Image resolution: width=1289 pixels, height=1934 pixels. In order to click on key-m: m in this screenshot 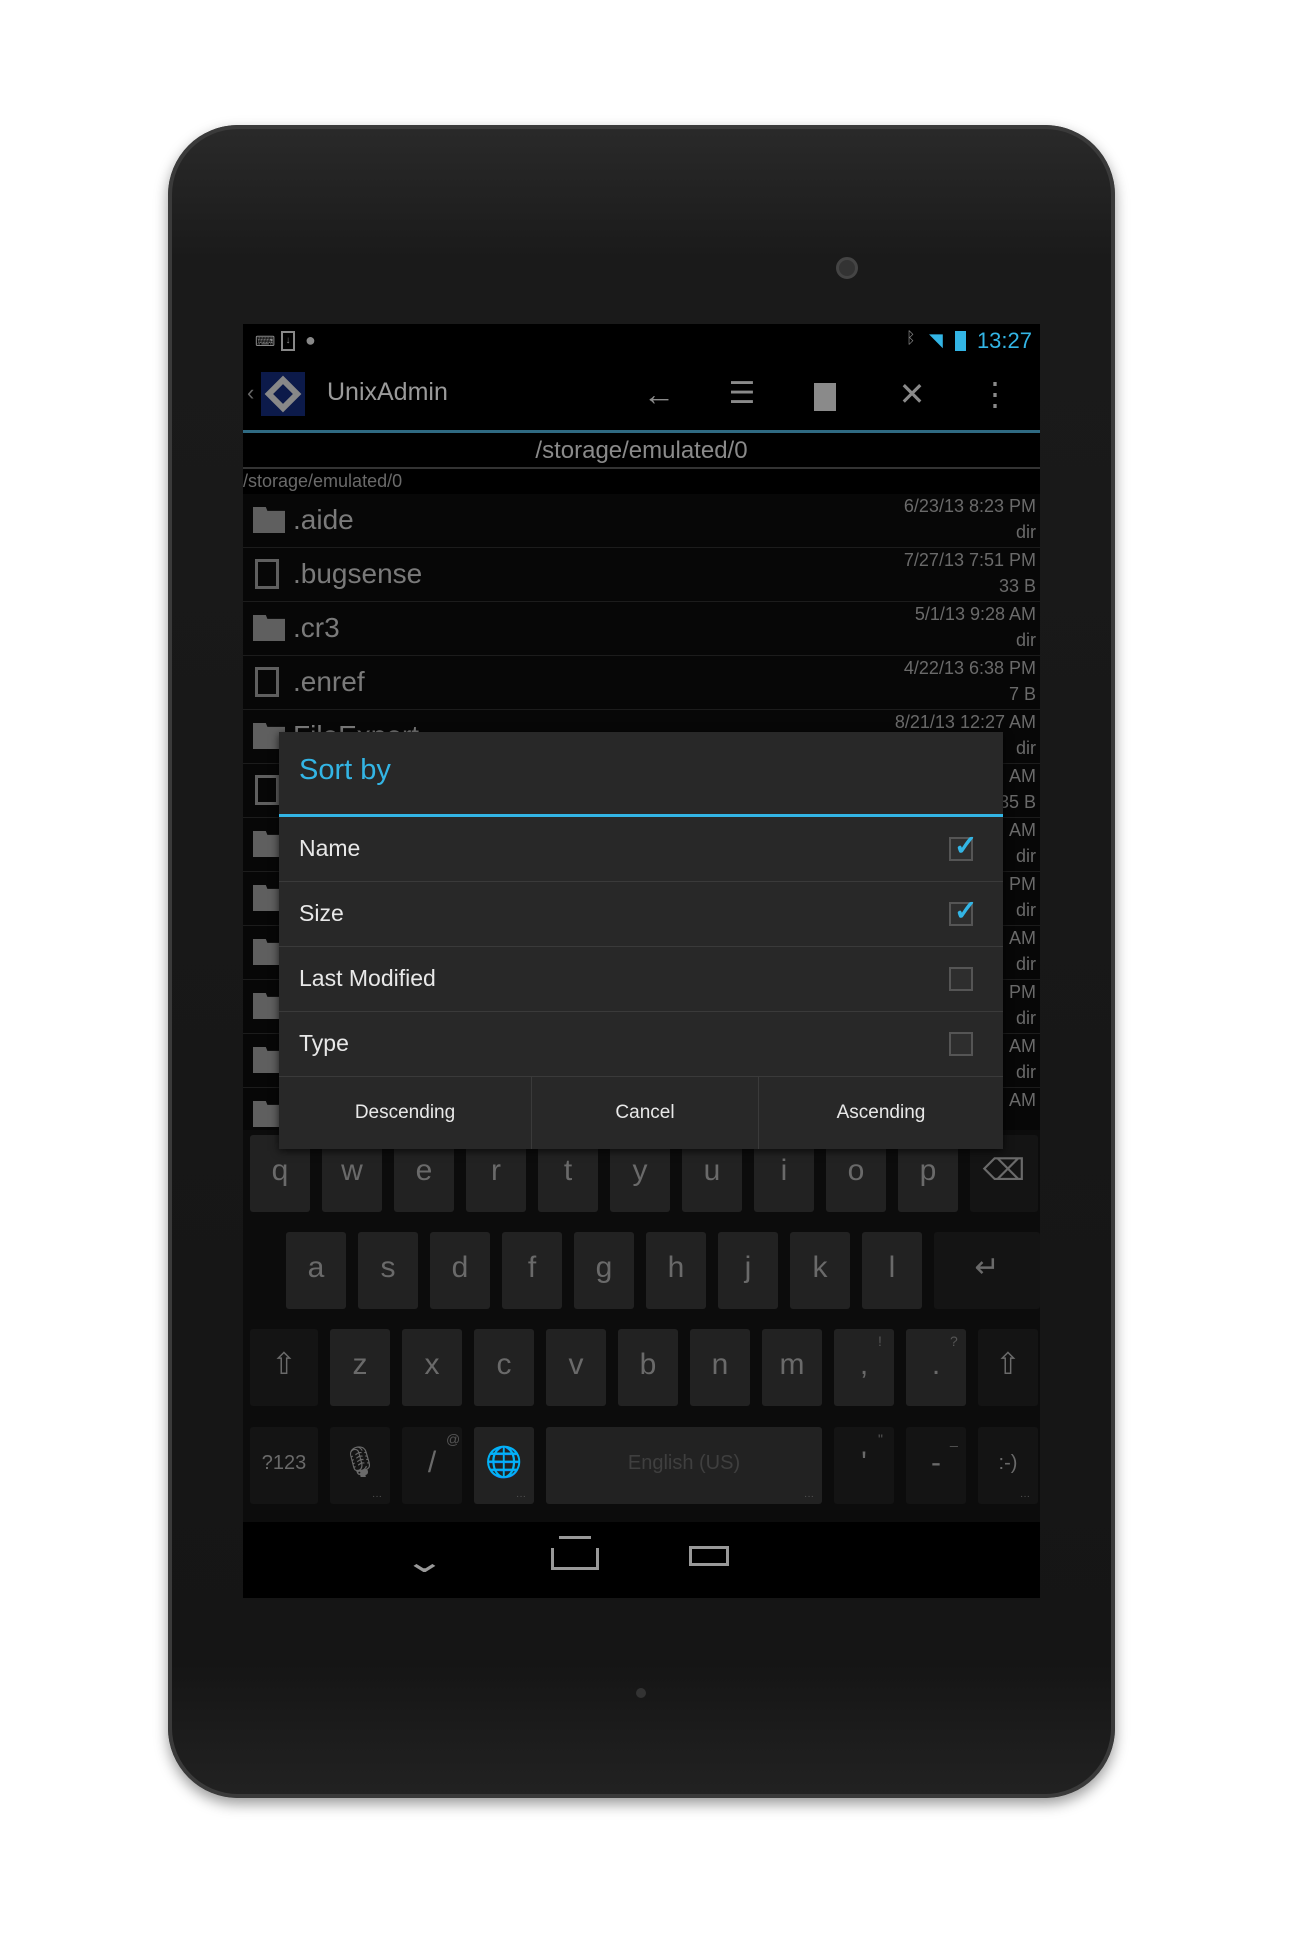, I will do `click(792, 1367)`.